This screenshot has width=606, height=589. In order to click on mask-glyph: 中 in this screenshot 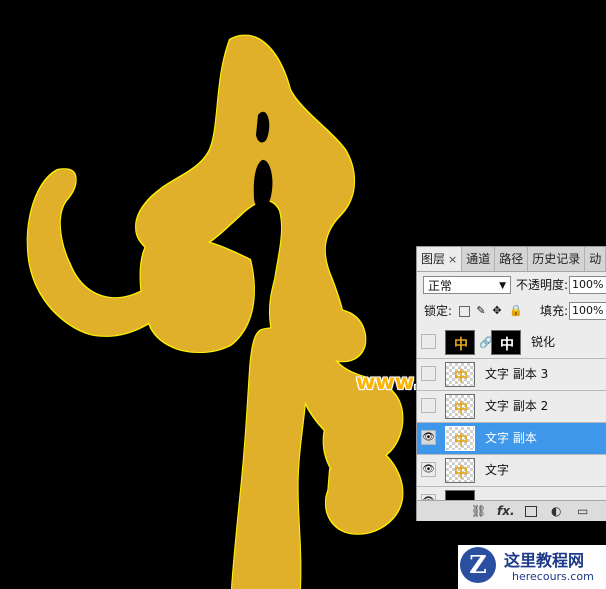, I will do `click(507, 345)`.